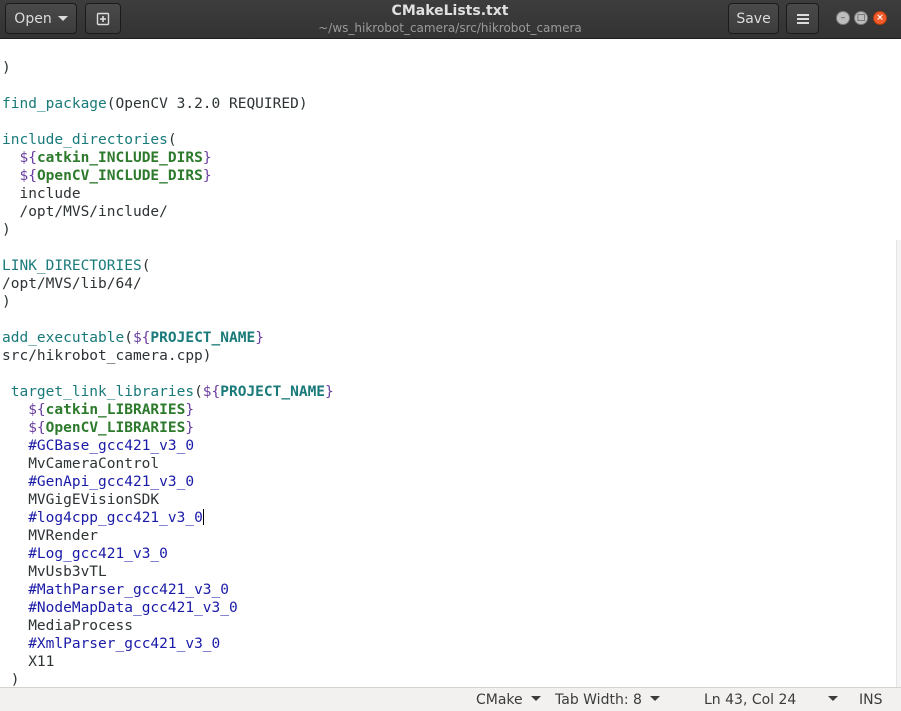 The height and width of the screenshot is (711, 901). I want to click on code-line: add_executable(${PROJECT_NAME}, so click(168, 338).